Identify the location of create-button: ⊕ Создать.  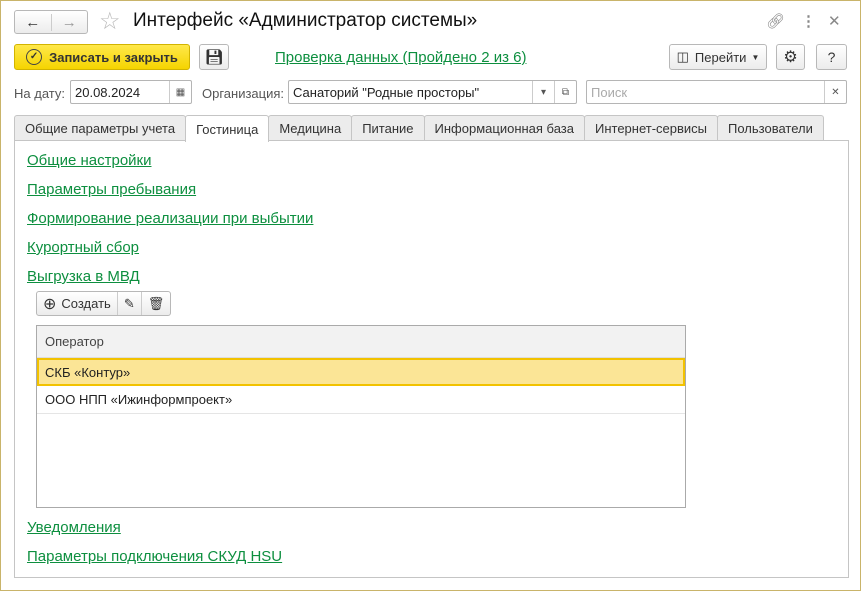
(77, 303).